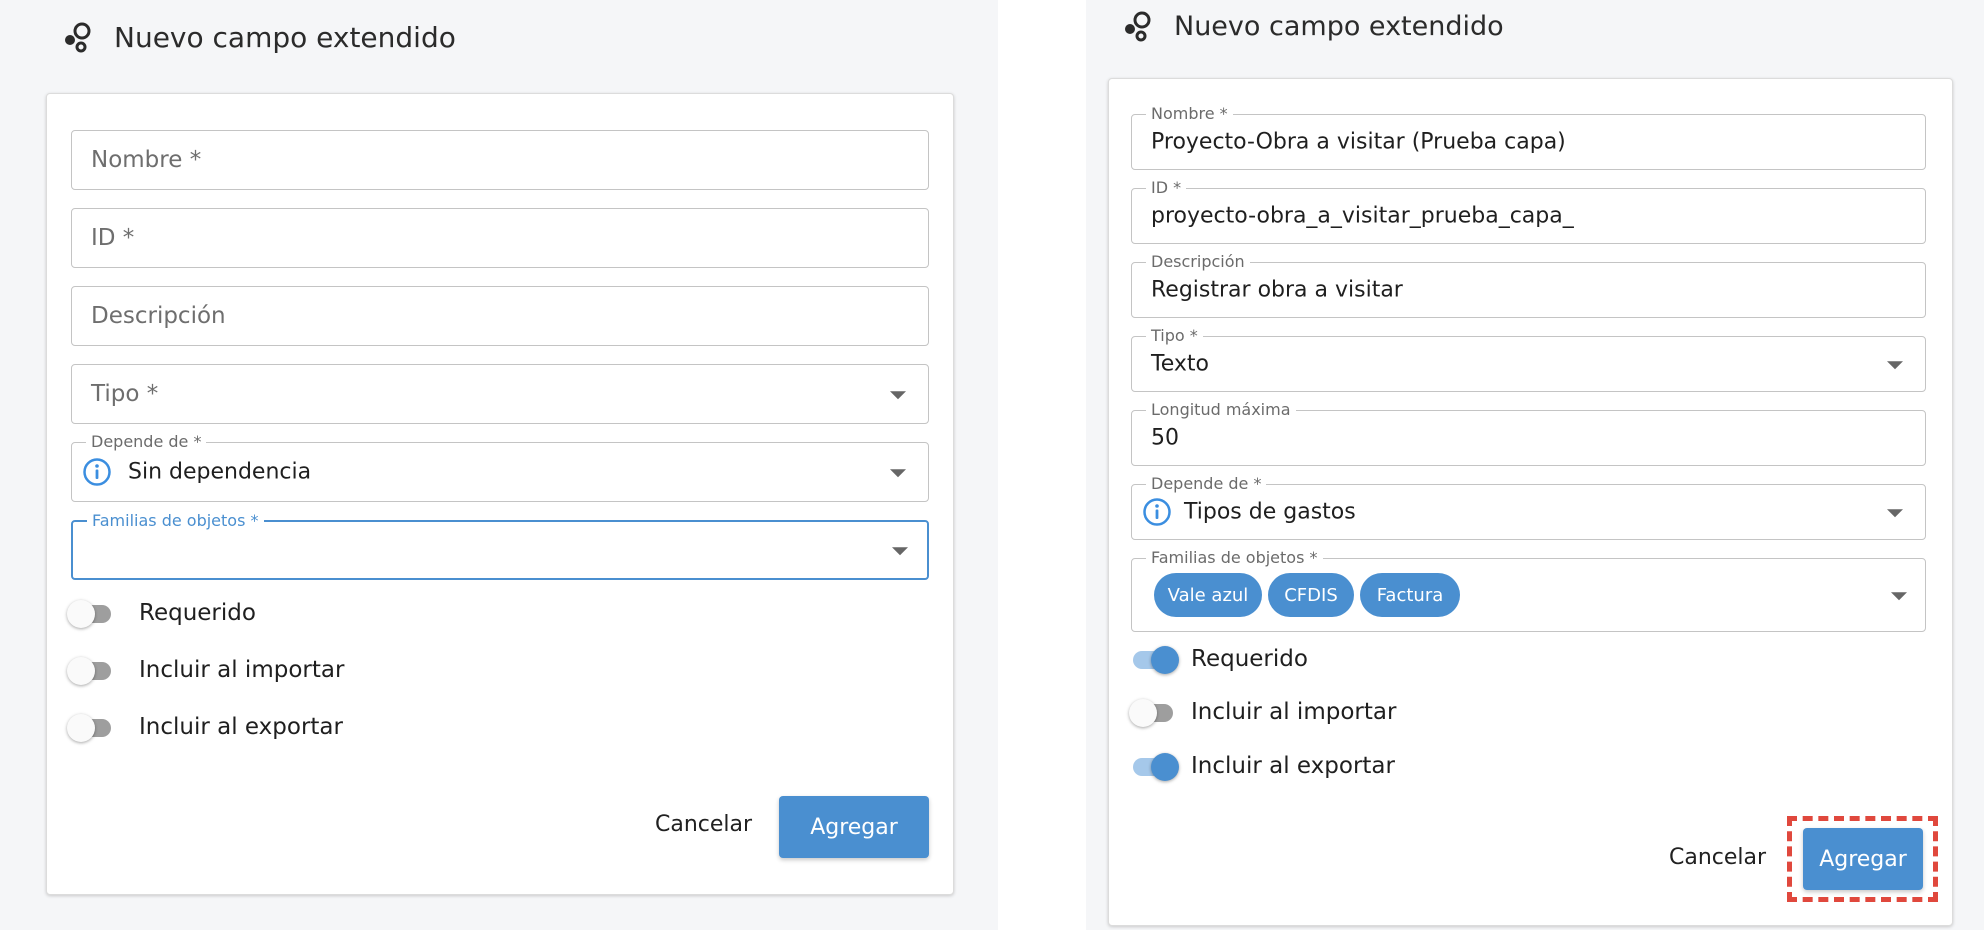 The width and height of the screenshot is (1984, 930). Describe the element at coordinates (500, 545) in the screenshot. I see `familias-select: Familias de objetos *` at that location.